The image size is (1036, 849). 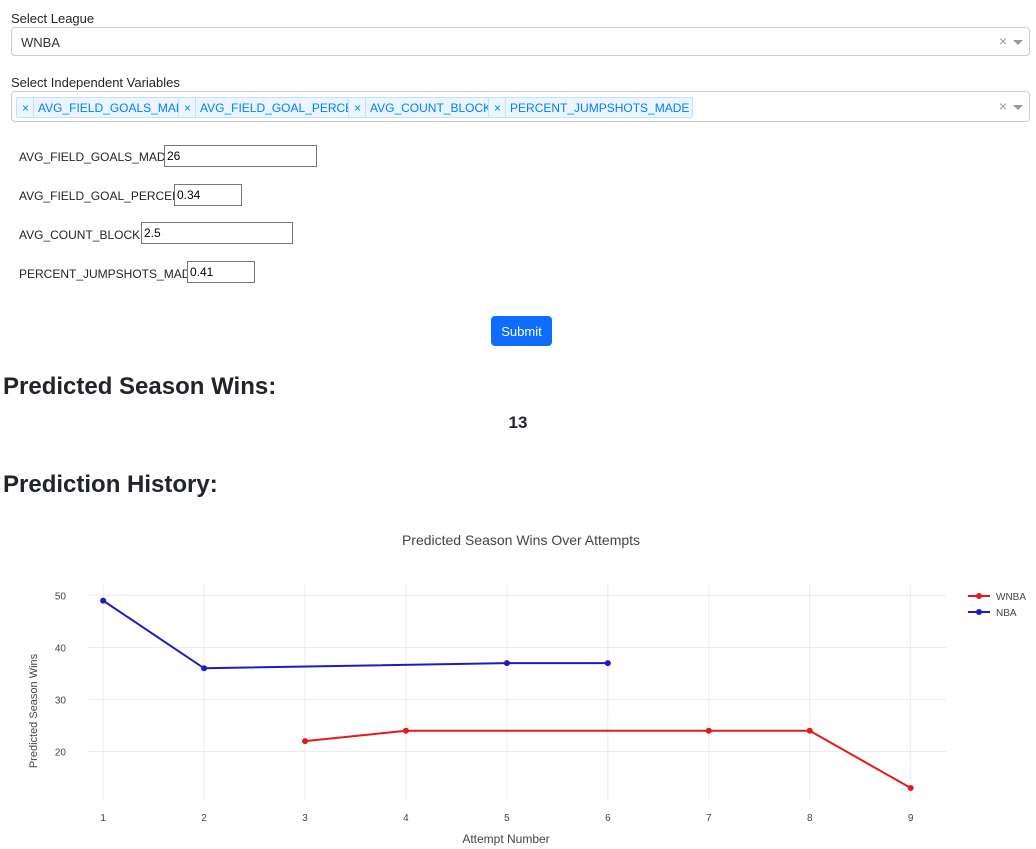 What do you see at coordinates (435, 107) in the screenshot?
I see `tag-label: AVG_COUNT_BLOCKS` at bounding box center [435, 107].